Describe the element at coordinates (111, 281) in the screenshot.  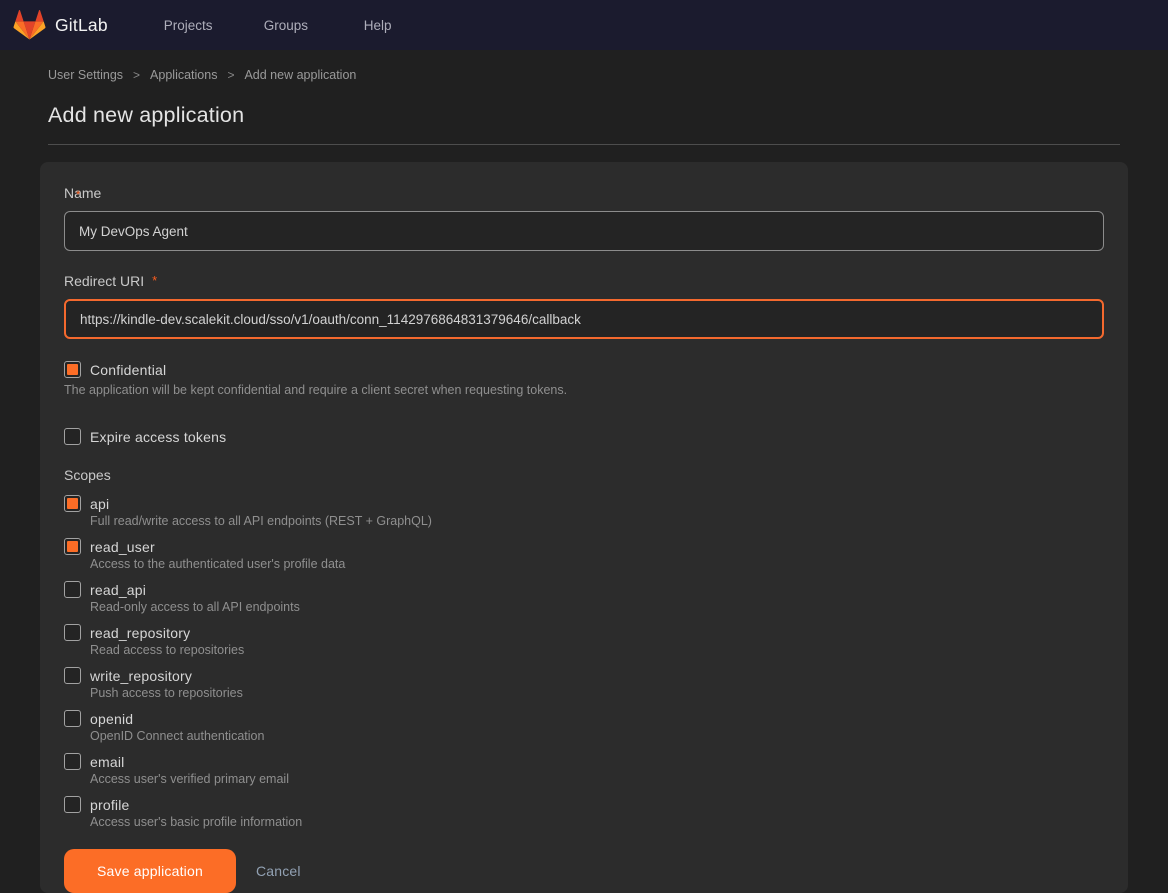
I see `redirect-uri-label: Redirect URI *` at that location.